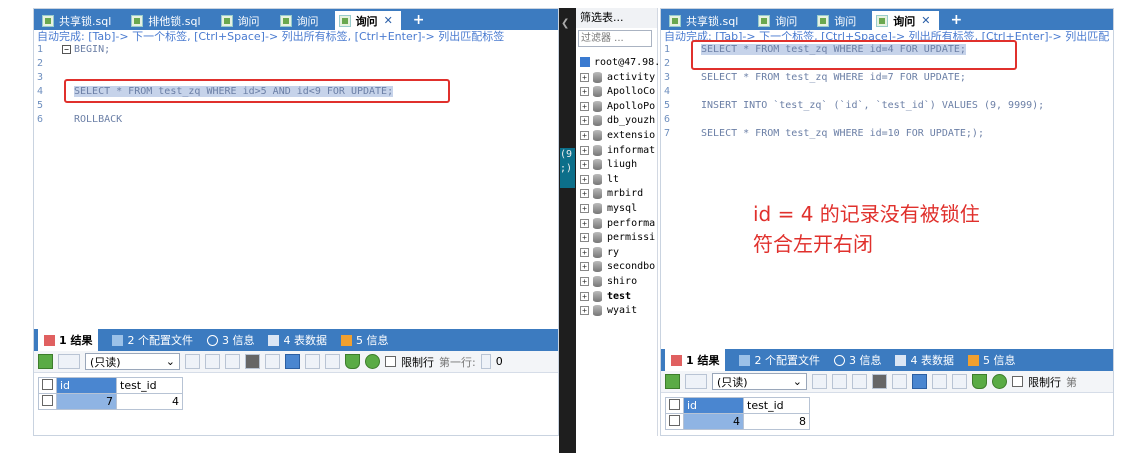  I want to click on filter-input, so click(615, 38).